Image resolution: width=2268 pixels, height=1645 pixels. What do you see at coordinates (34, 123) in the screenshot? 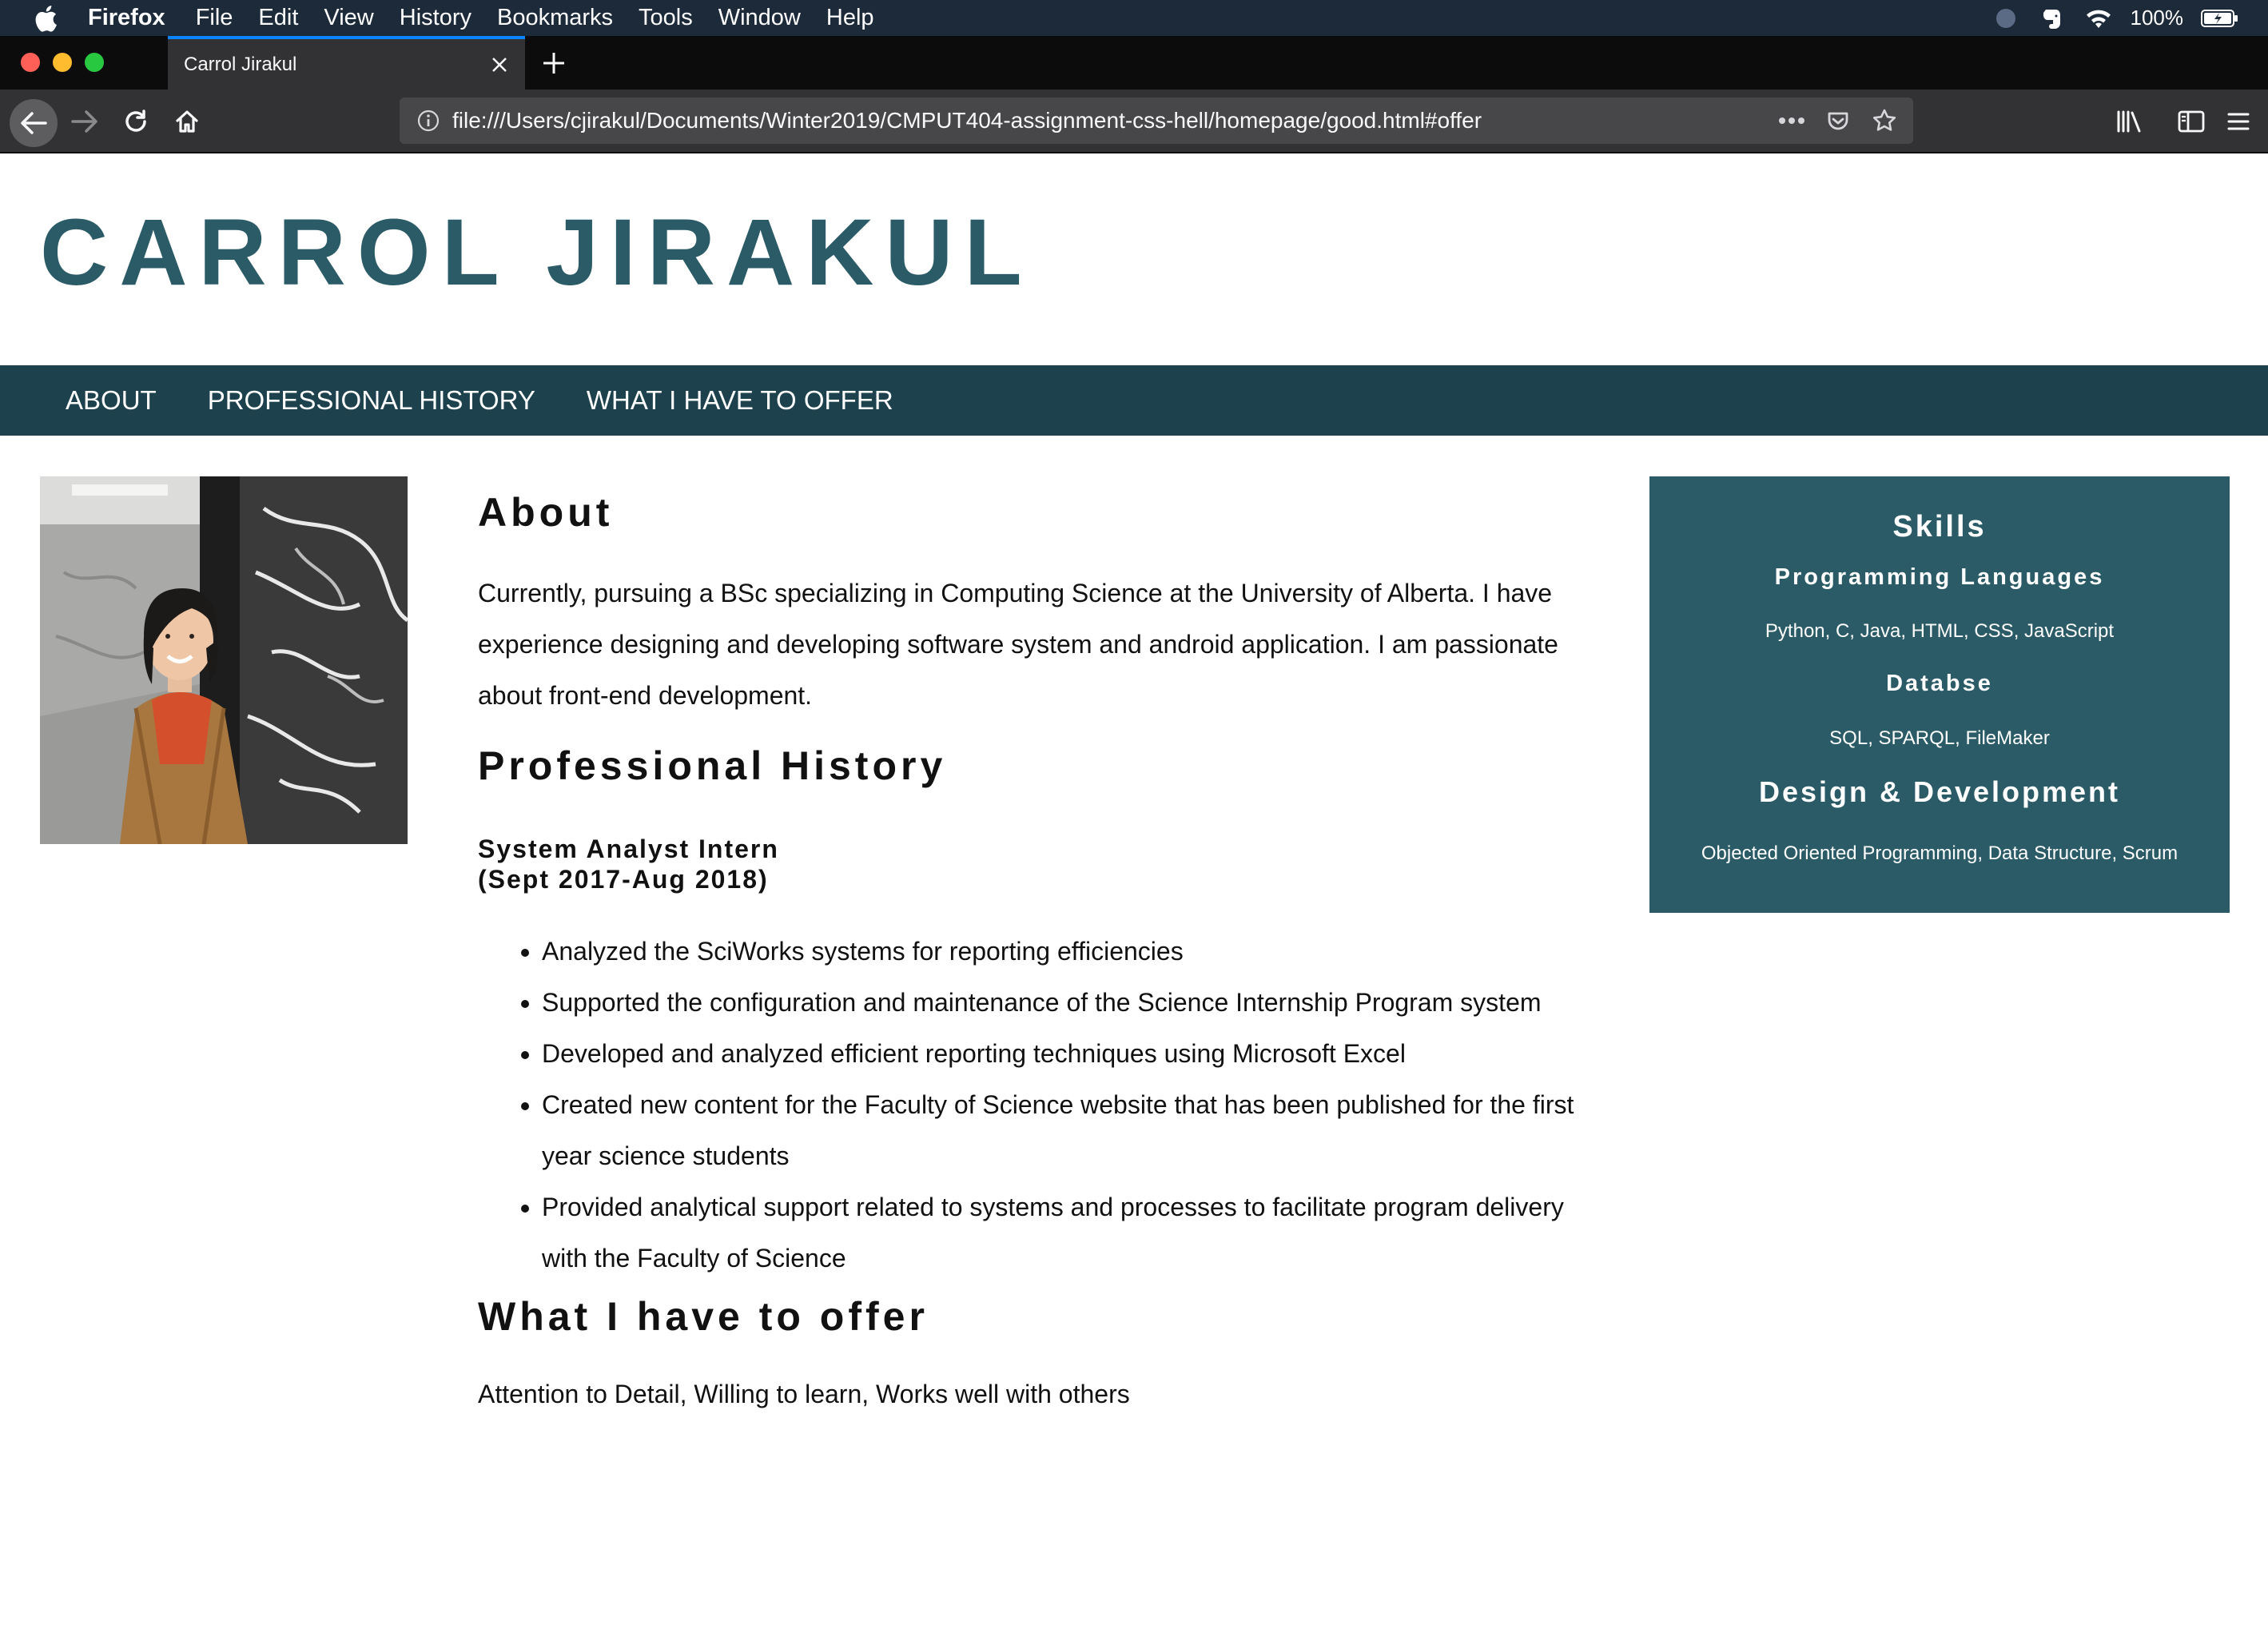
I see `back-arrow-icon` at bounding box center [34, 123].